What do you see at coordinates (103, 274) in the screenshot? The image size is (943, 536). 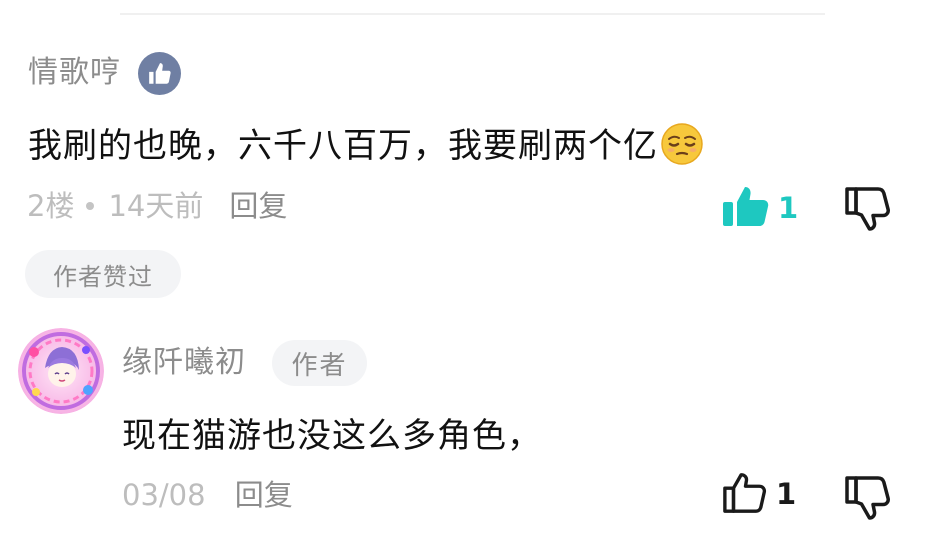 I see `author-liked-badge: 作者赞过` at bounding box center [103, 274].